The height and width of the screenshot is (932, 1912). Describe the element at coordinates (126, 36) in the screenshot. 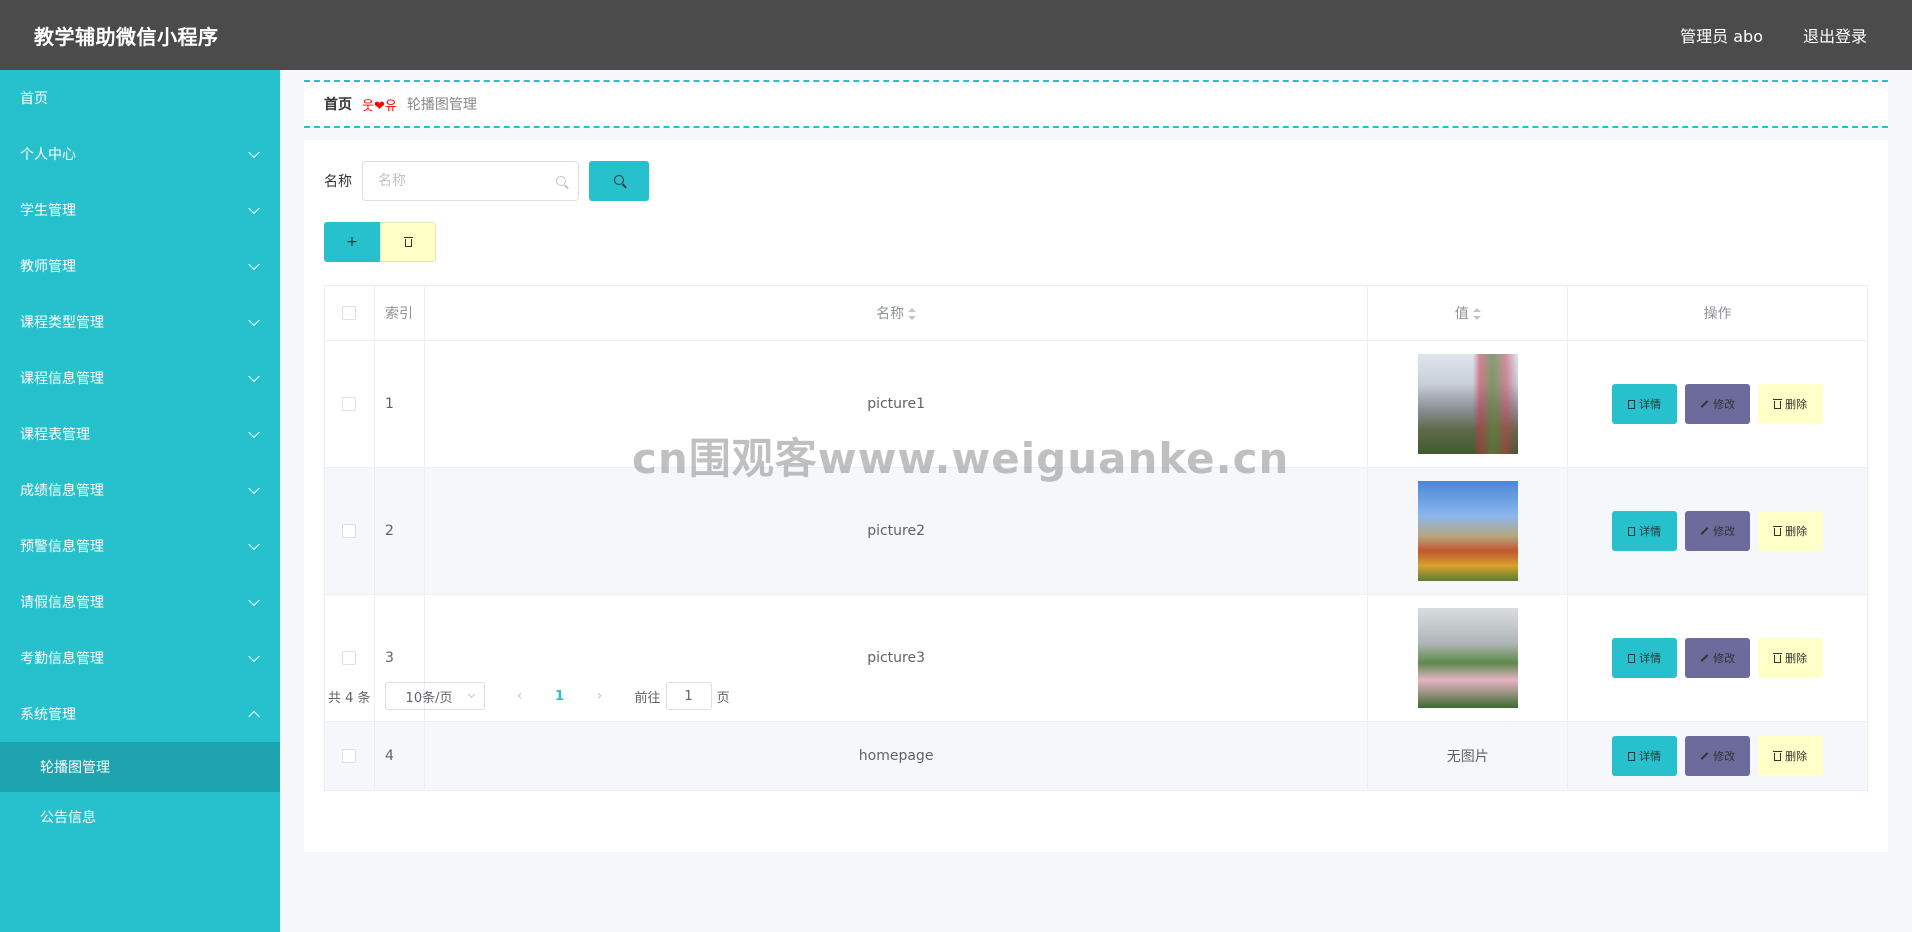

I see `app-title: 教学辅助微信小程序` at that location.